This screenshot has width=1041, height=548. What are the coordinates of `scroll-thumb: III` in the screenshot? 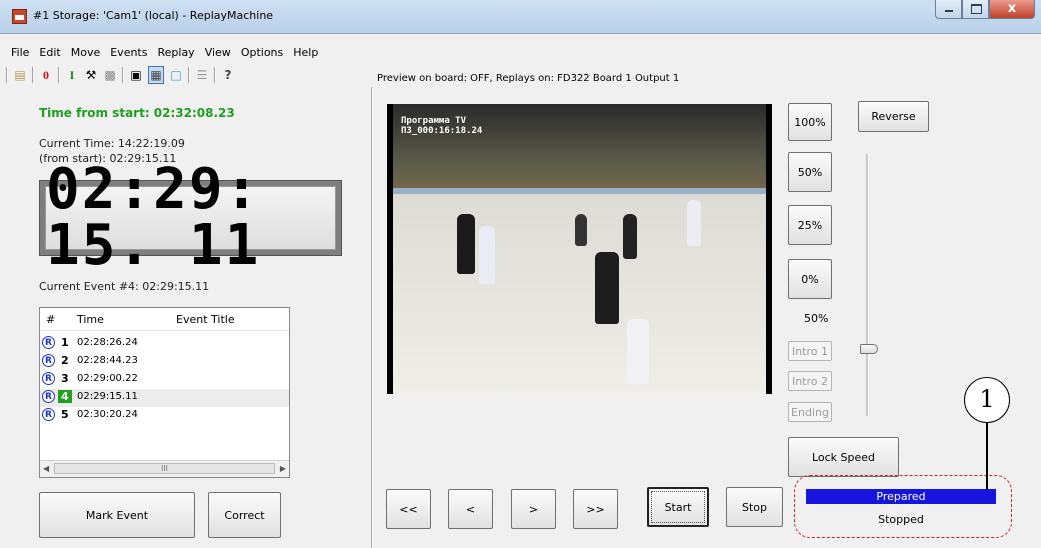 It's located at (164, 468).